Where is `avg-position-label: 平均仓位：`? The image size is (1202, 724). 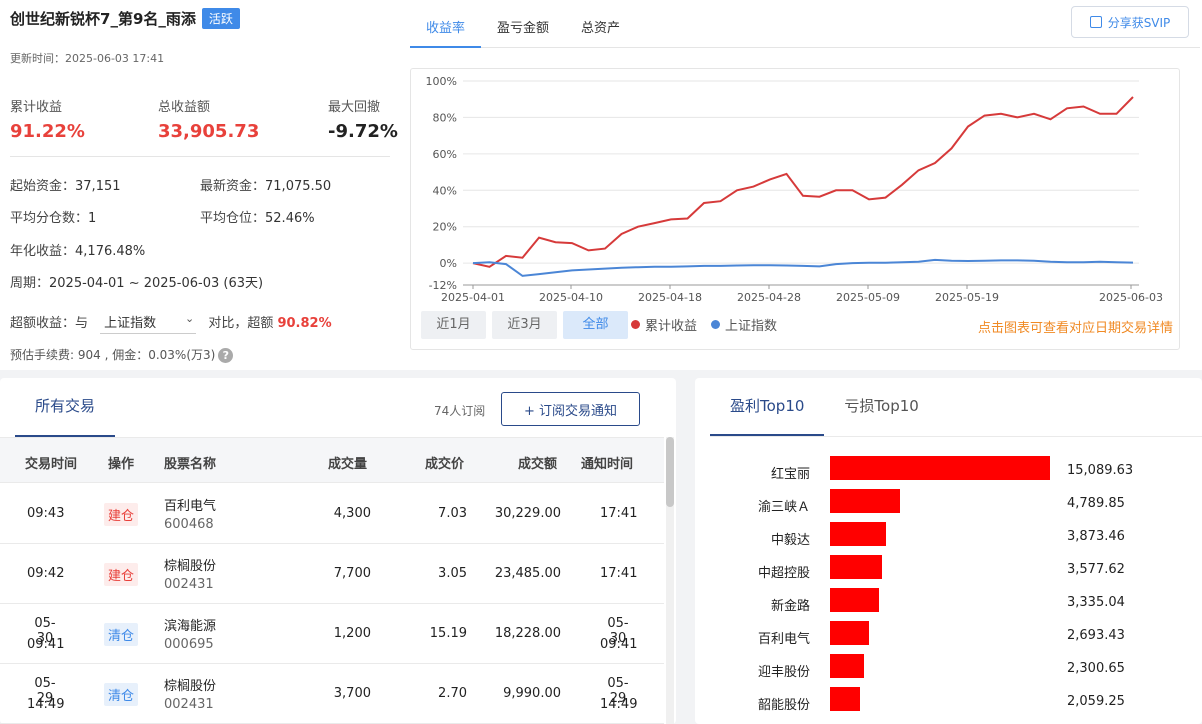
avg-position-label: 平均仓位： is located at coordinates (233, 218).